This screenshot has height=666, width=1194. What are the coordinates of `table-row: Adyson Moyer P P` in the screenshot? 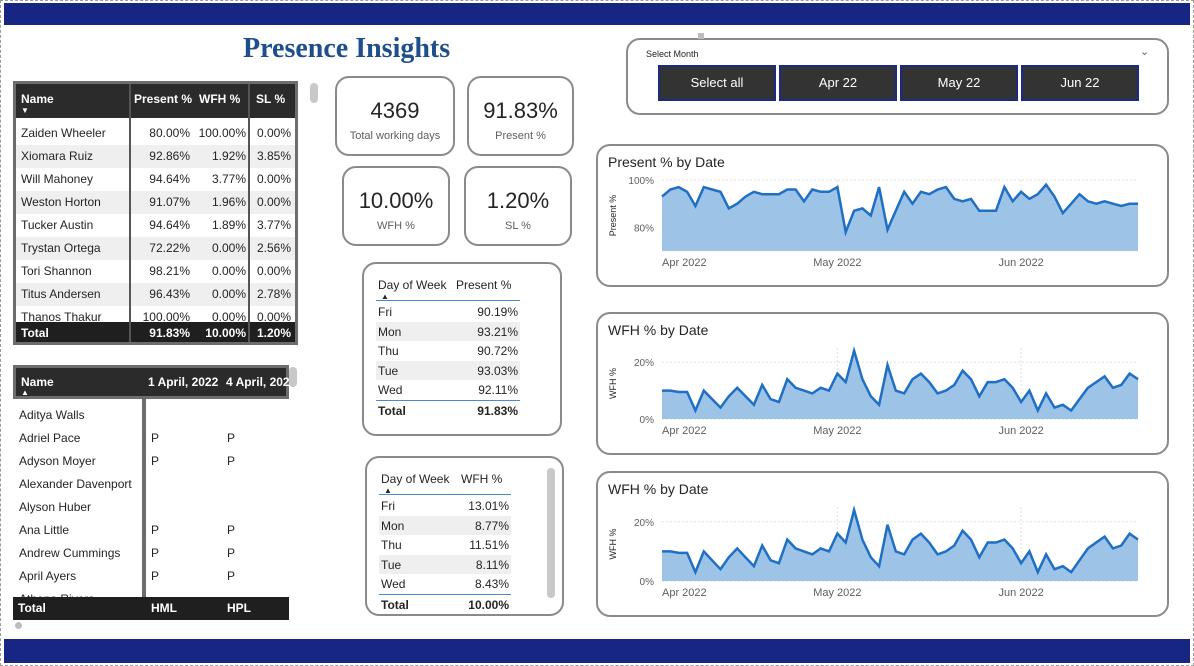 It's located at (151, 461).